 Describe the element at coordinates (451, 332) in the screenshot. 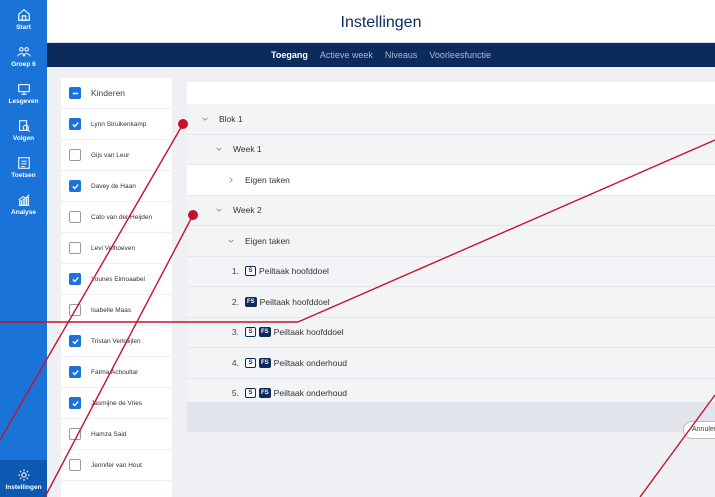

I see `task-row: 3. S FS Peiltaak hoofddoel` at that location.